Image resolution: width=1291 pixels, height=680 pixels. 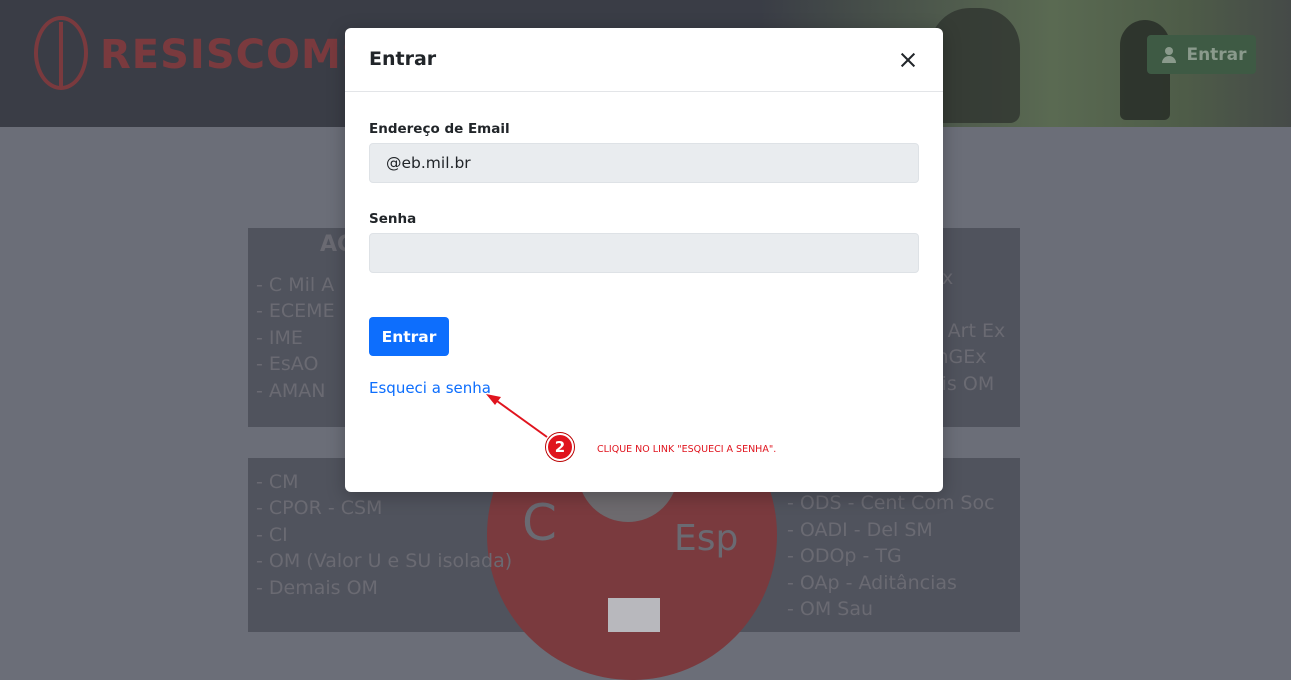 I want to click on list-item: - Demais OM, so click(x=384, y=588).